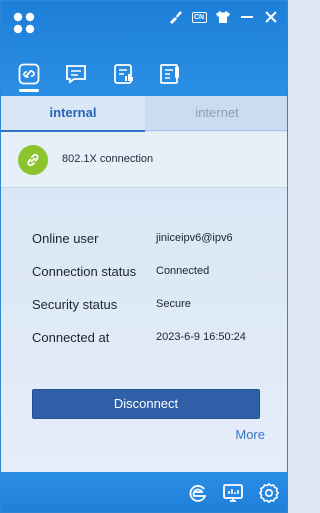  I want to click on close-icon, so click(271, 17).